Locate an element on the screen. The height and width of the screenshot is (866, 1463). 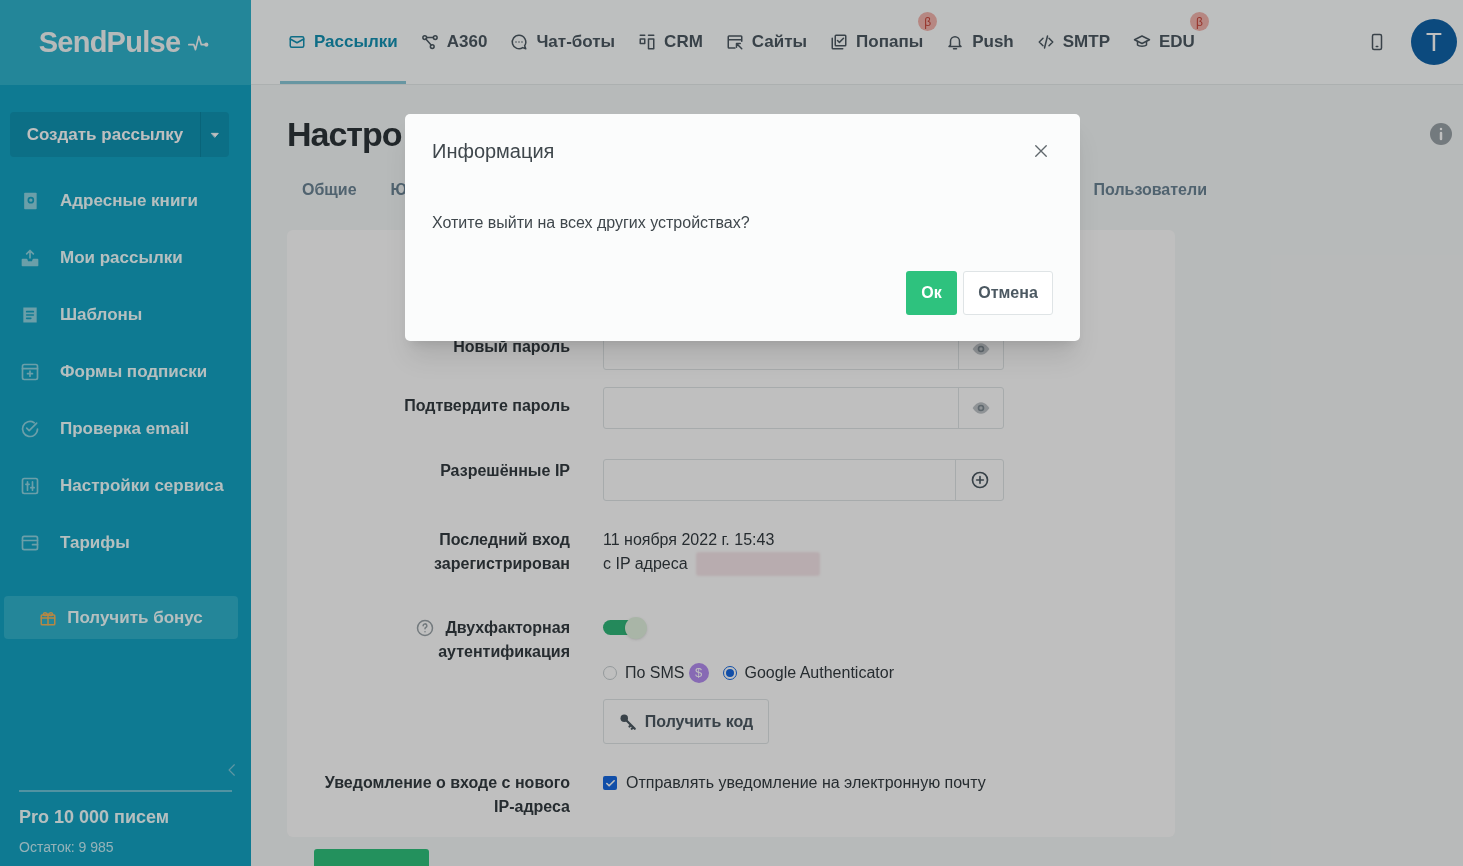
page-title: Настро is located at coordinates (344, 134).